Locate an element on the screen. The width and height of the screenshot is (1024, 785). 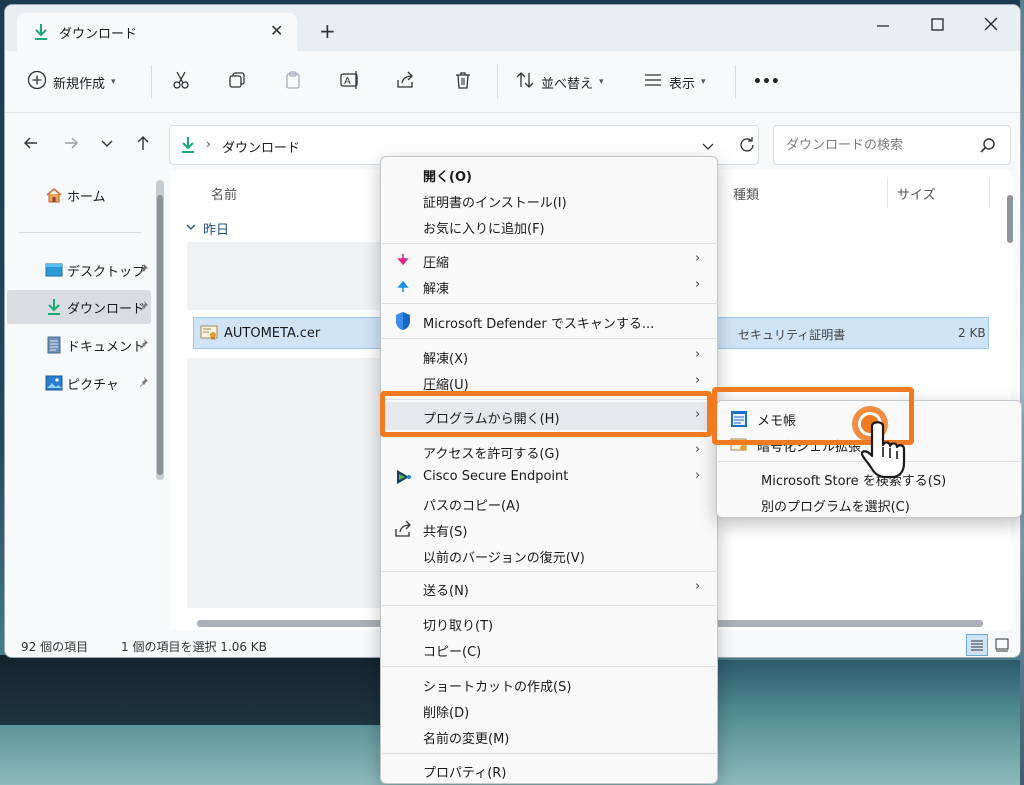
maximize-button is located at coordinates (937, 26).